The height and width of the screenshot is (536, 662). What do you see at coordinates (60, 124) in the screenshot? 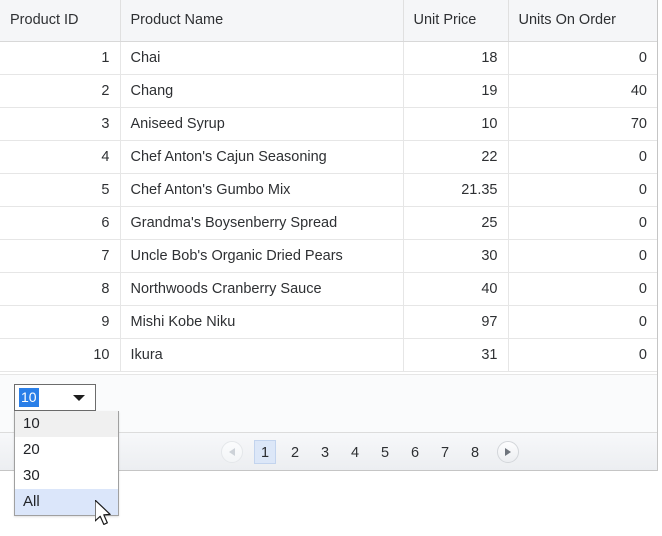
I see `cell-product-id: 3` at bounding box center [60, 124].